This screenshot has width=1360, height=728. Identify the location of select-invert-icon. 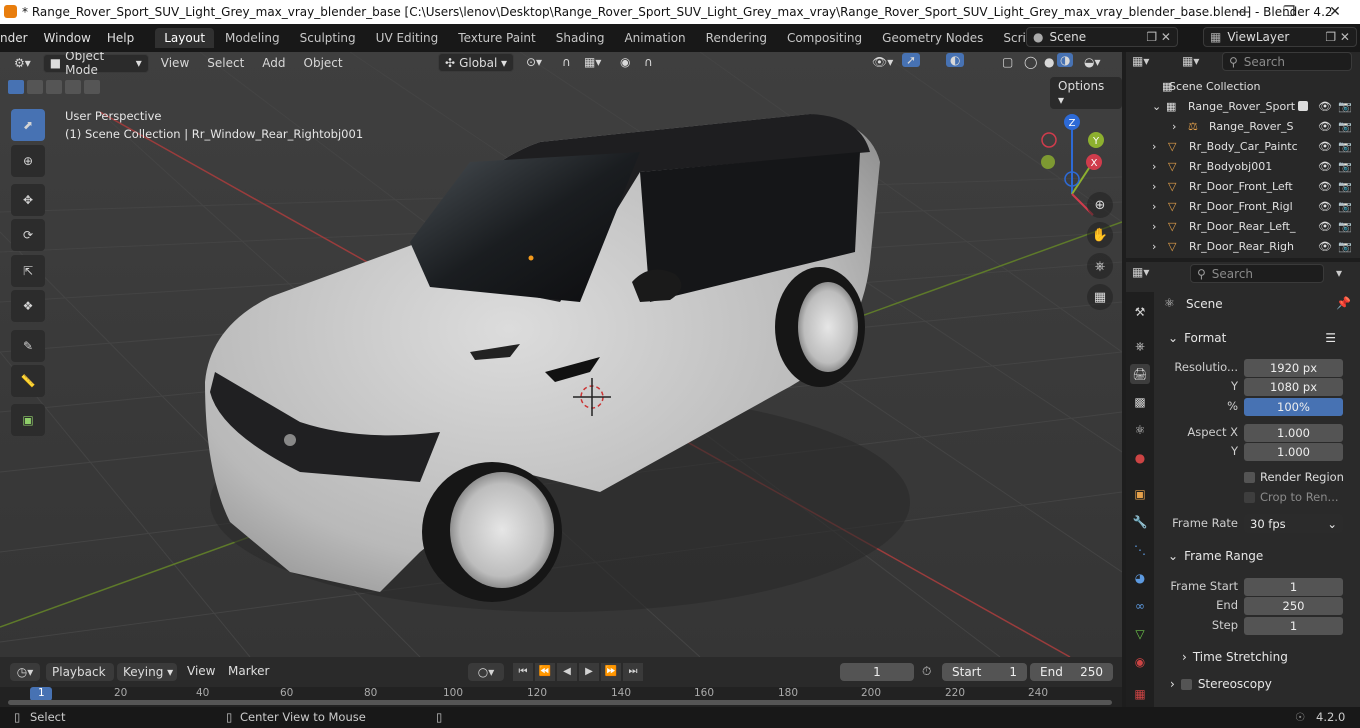
(73, 87).